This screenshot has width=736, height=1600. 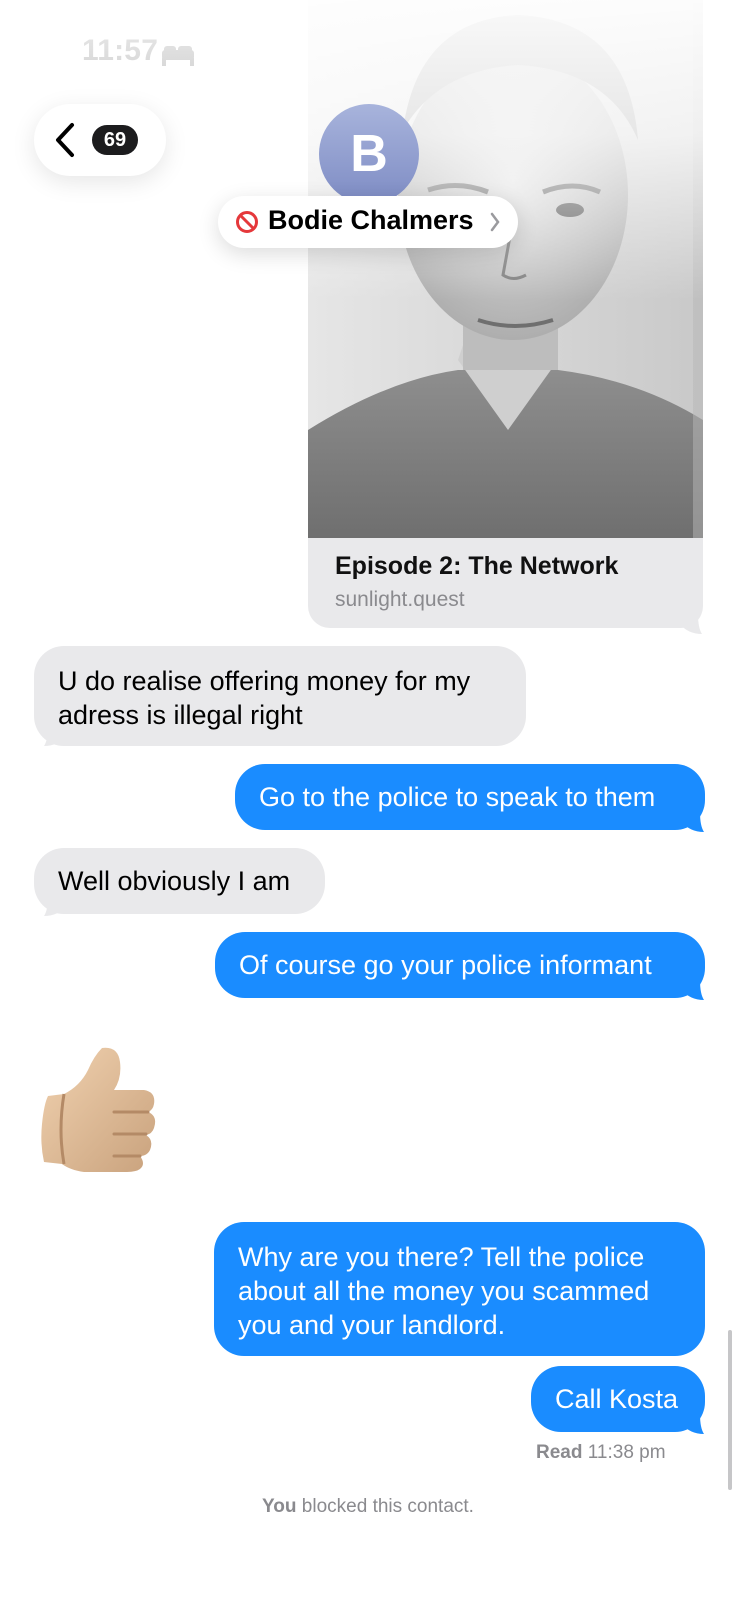 I want to click on avatar: B, so click(x=369, y=154).